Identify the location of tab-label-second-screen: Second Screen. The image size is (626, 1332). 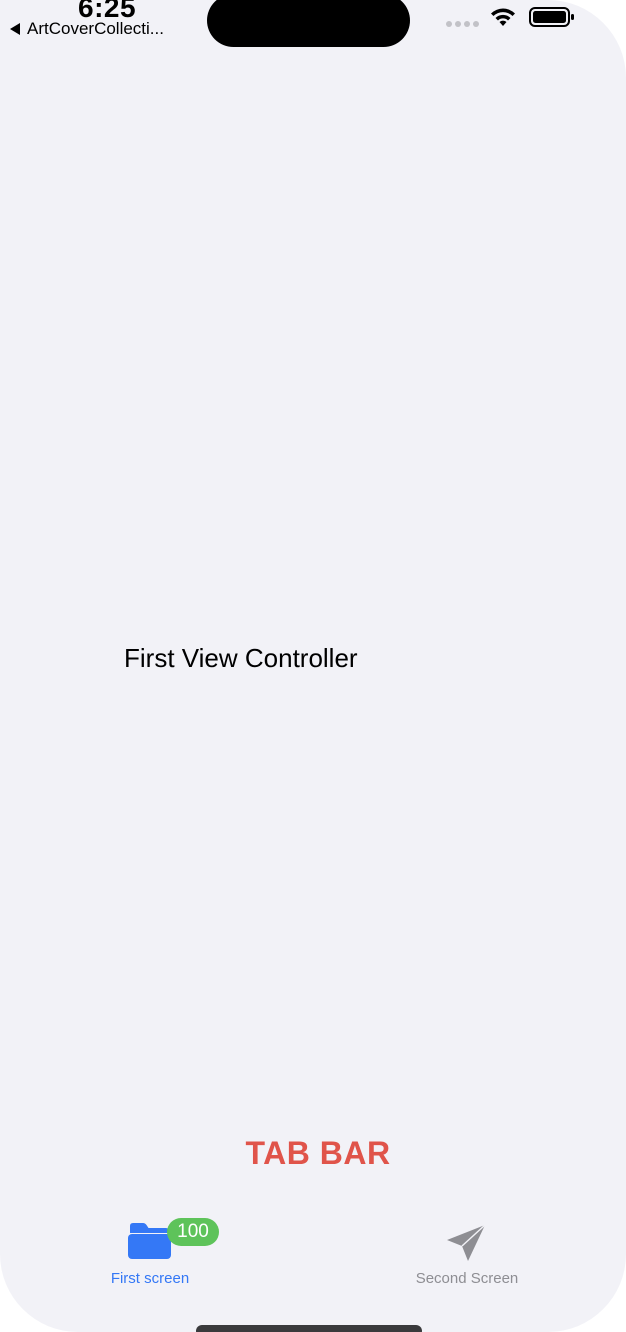
(467, 1278).